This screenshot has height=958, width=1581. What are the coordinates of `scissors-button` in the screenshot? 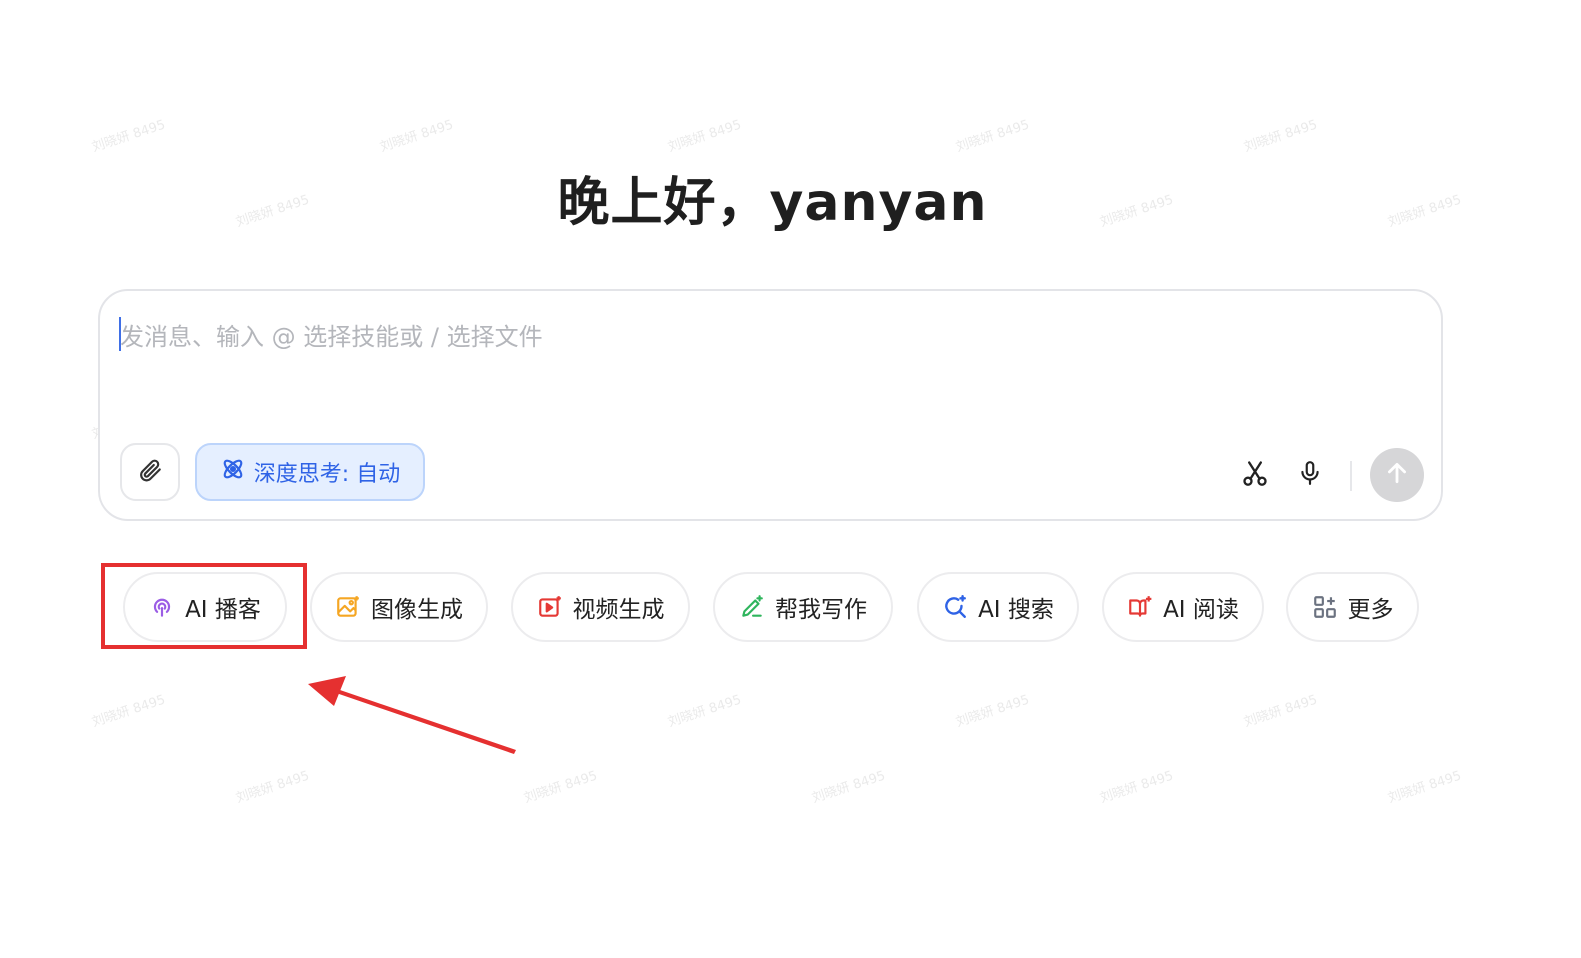 It's located at (1255, 475).